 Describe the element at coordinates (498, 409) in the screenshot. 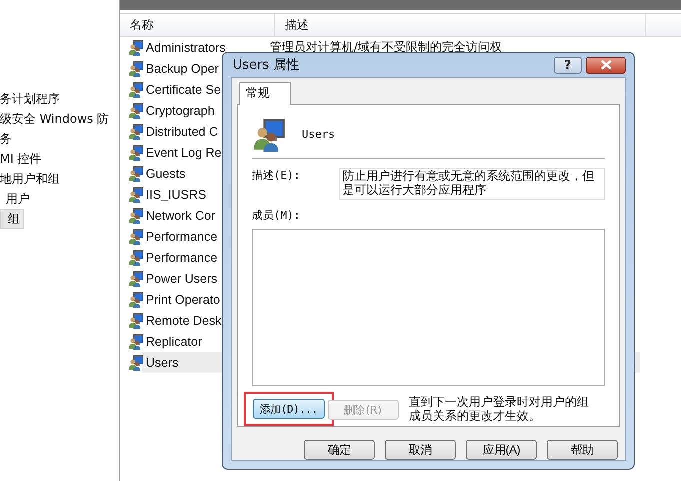

I see `note-text: 直到下一次用户登录时对用户的组成员关系的更改才生效。` at that location.